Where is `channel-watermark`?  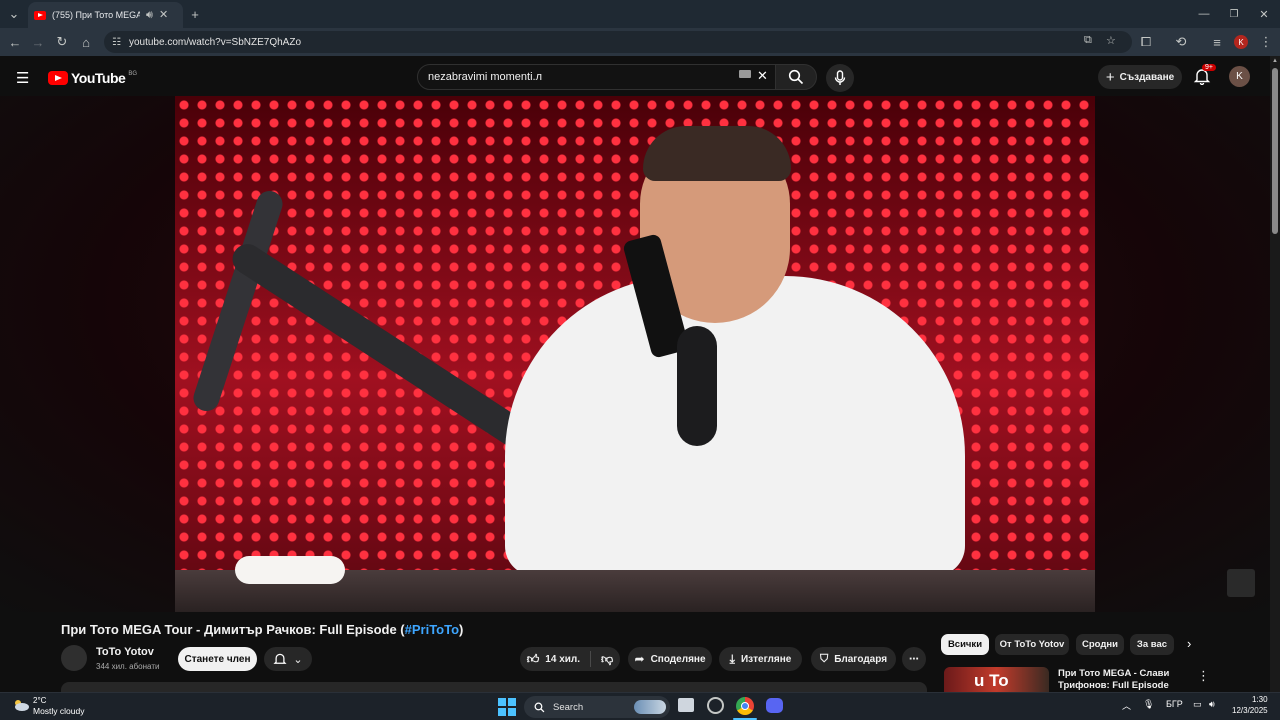
channel-watermark is located at coordinates (1241, 583).